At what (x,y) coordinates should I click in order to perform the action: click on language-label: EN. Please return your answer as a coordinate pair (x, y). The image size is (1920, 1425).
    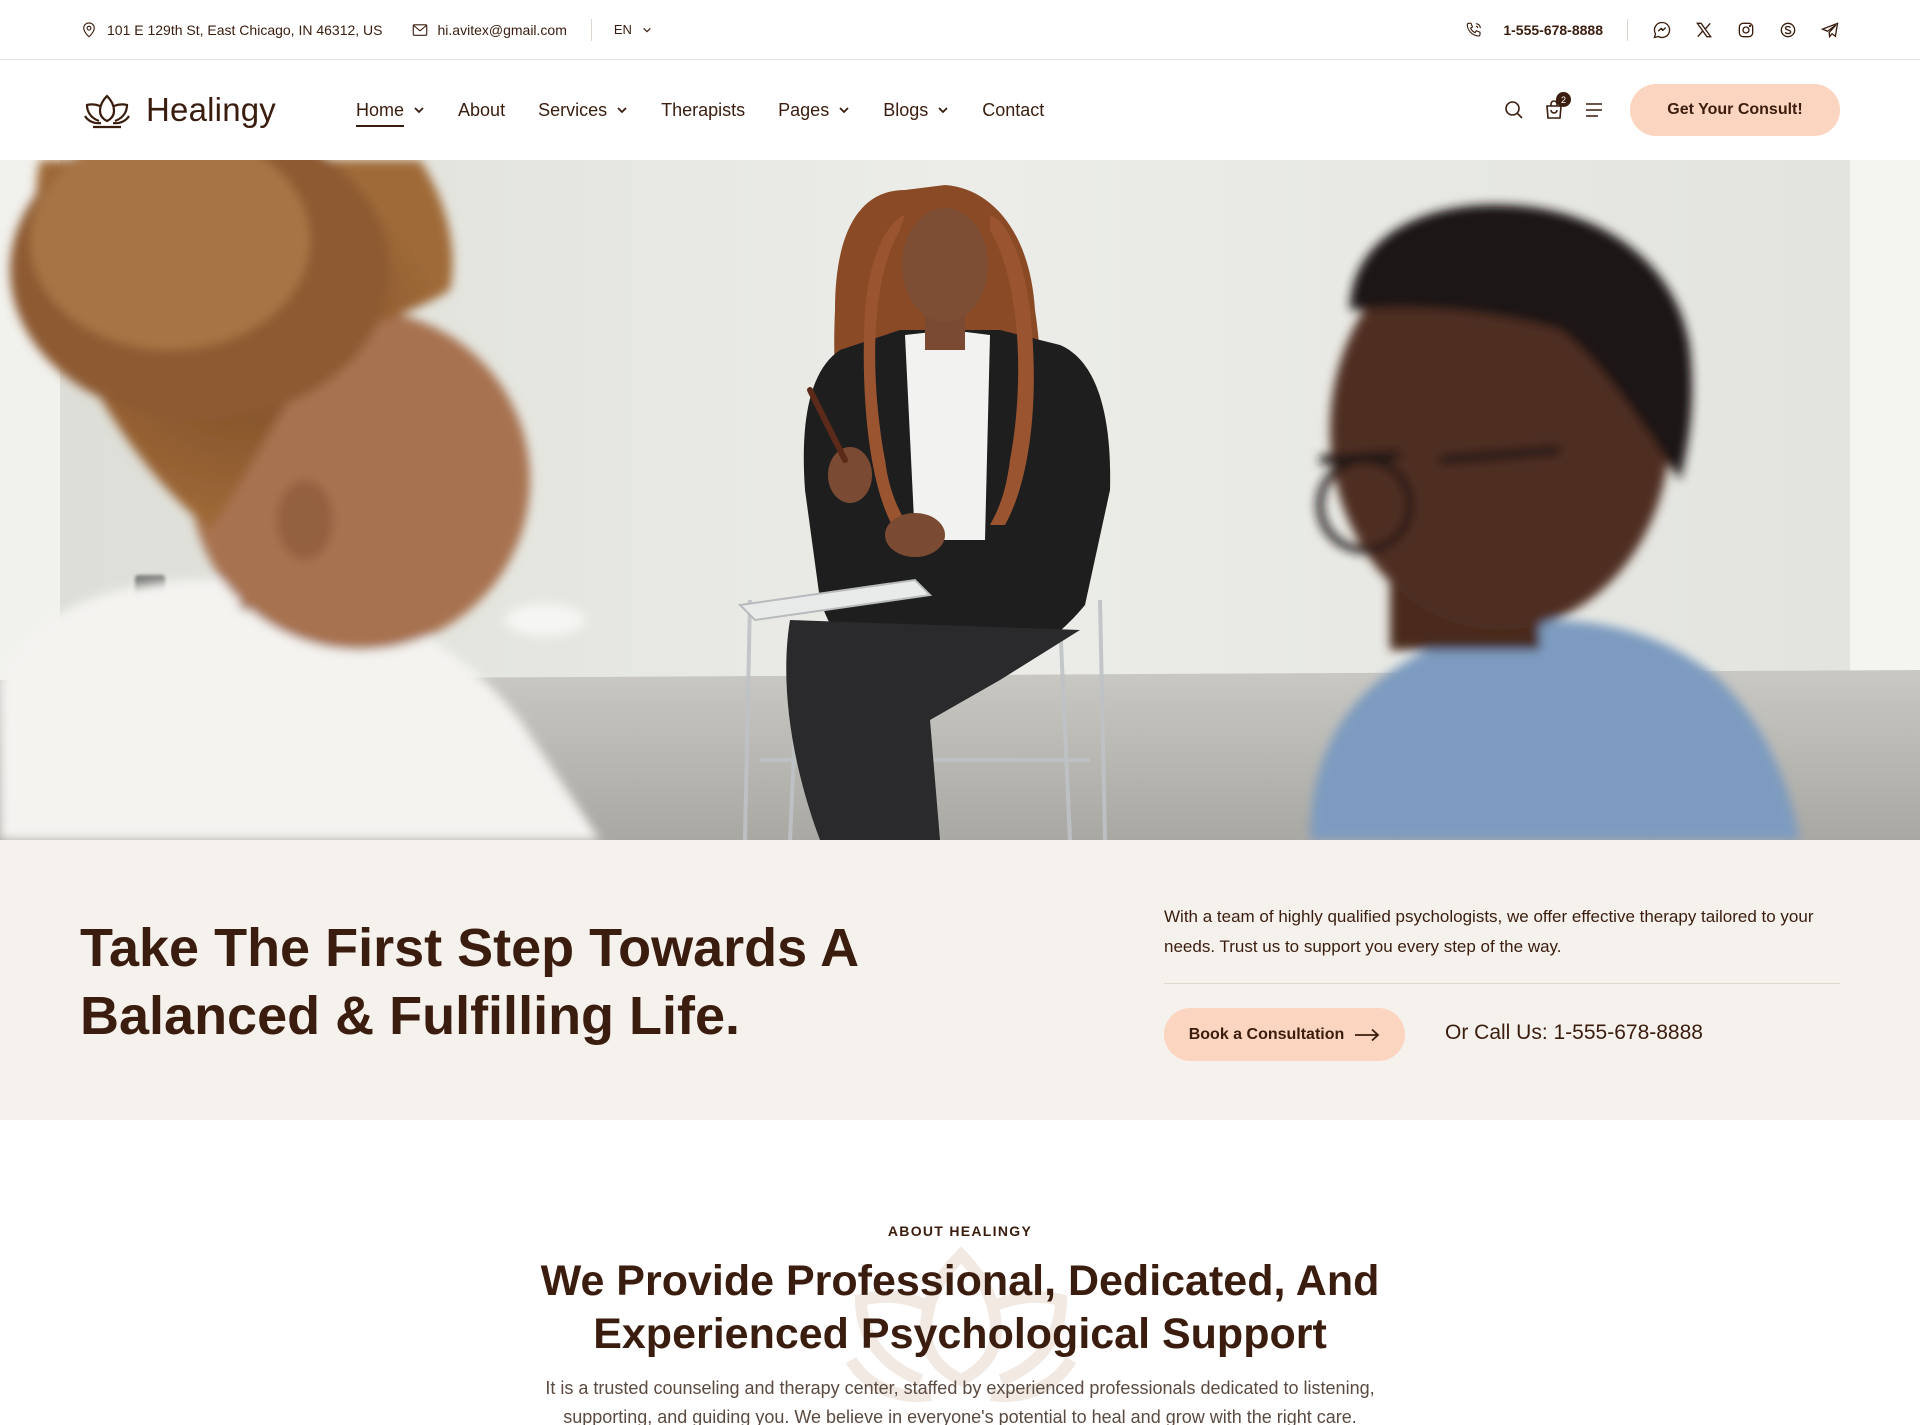
    Looking at the image, I should click on (622, 29).